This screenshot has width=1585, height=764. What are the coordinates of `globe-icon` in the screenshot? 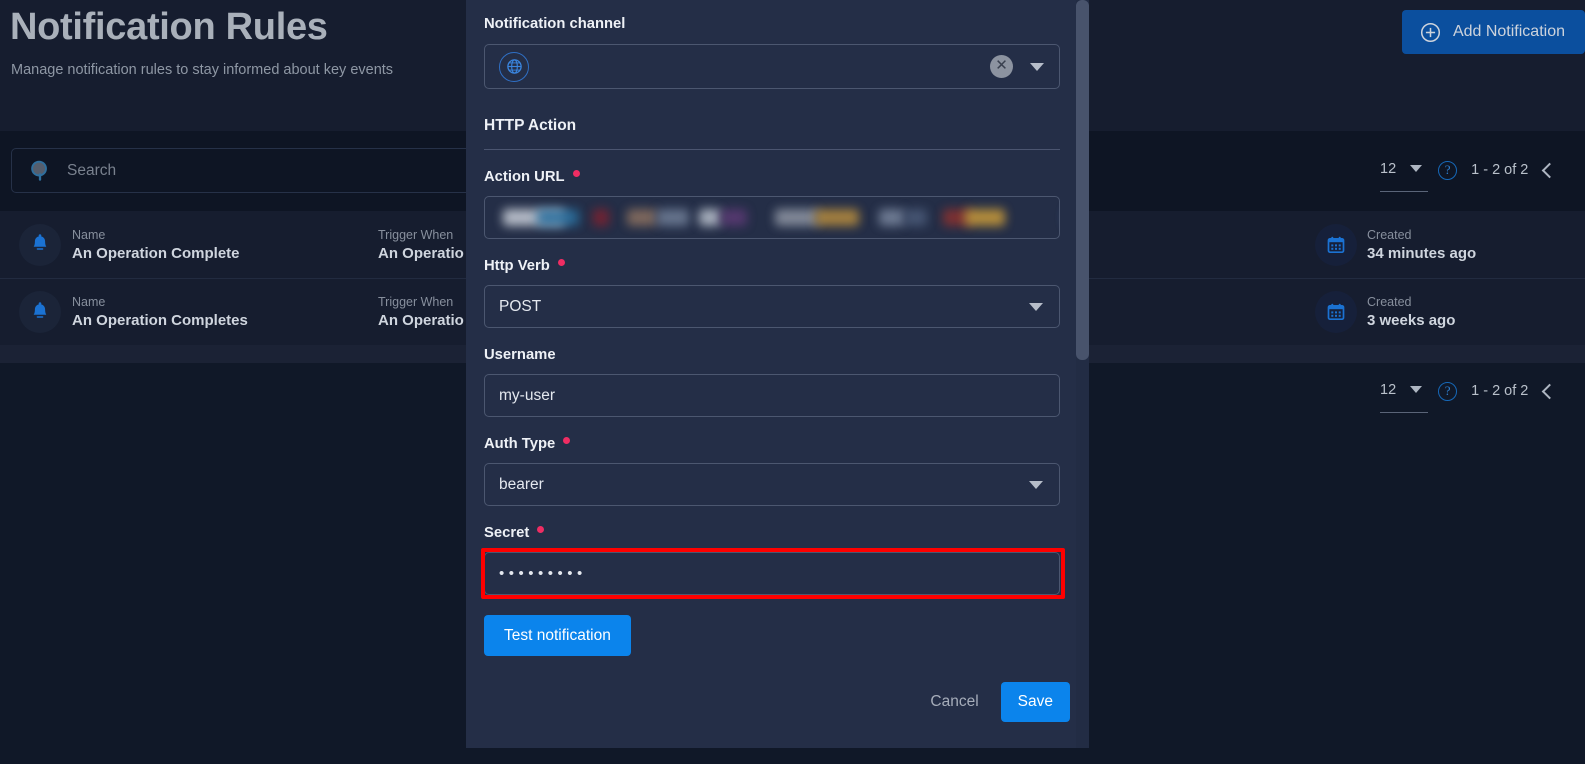 It's located at (514, 66).